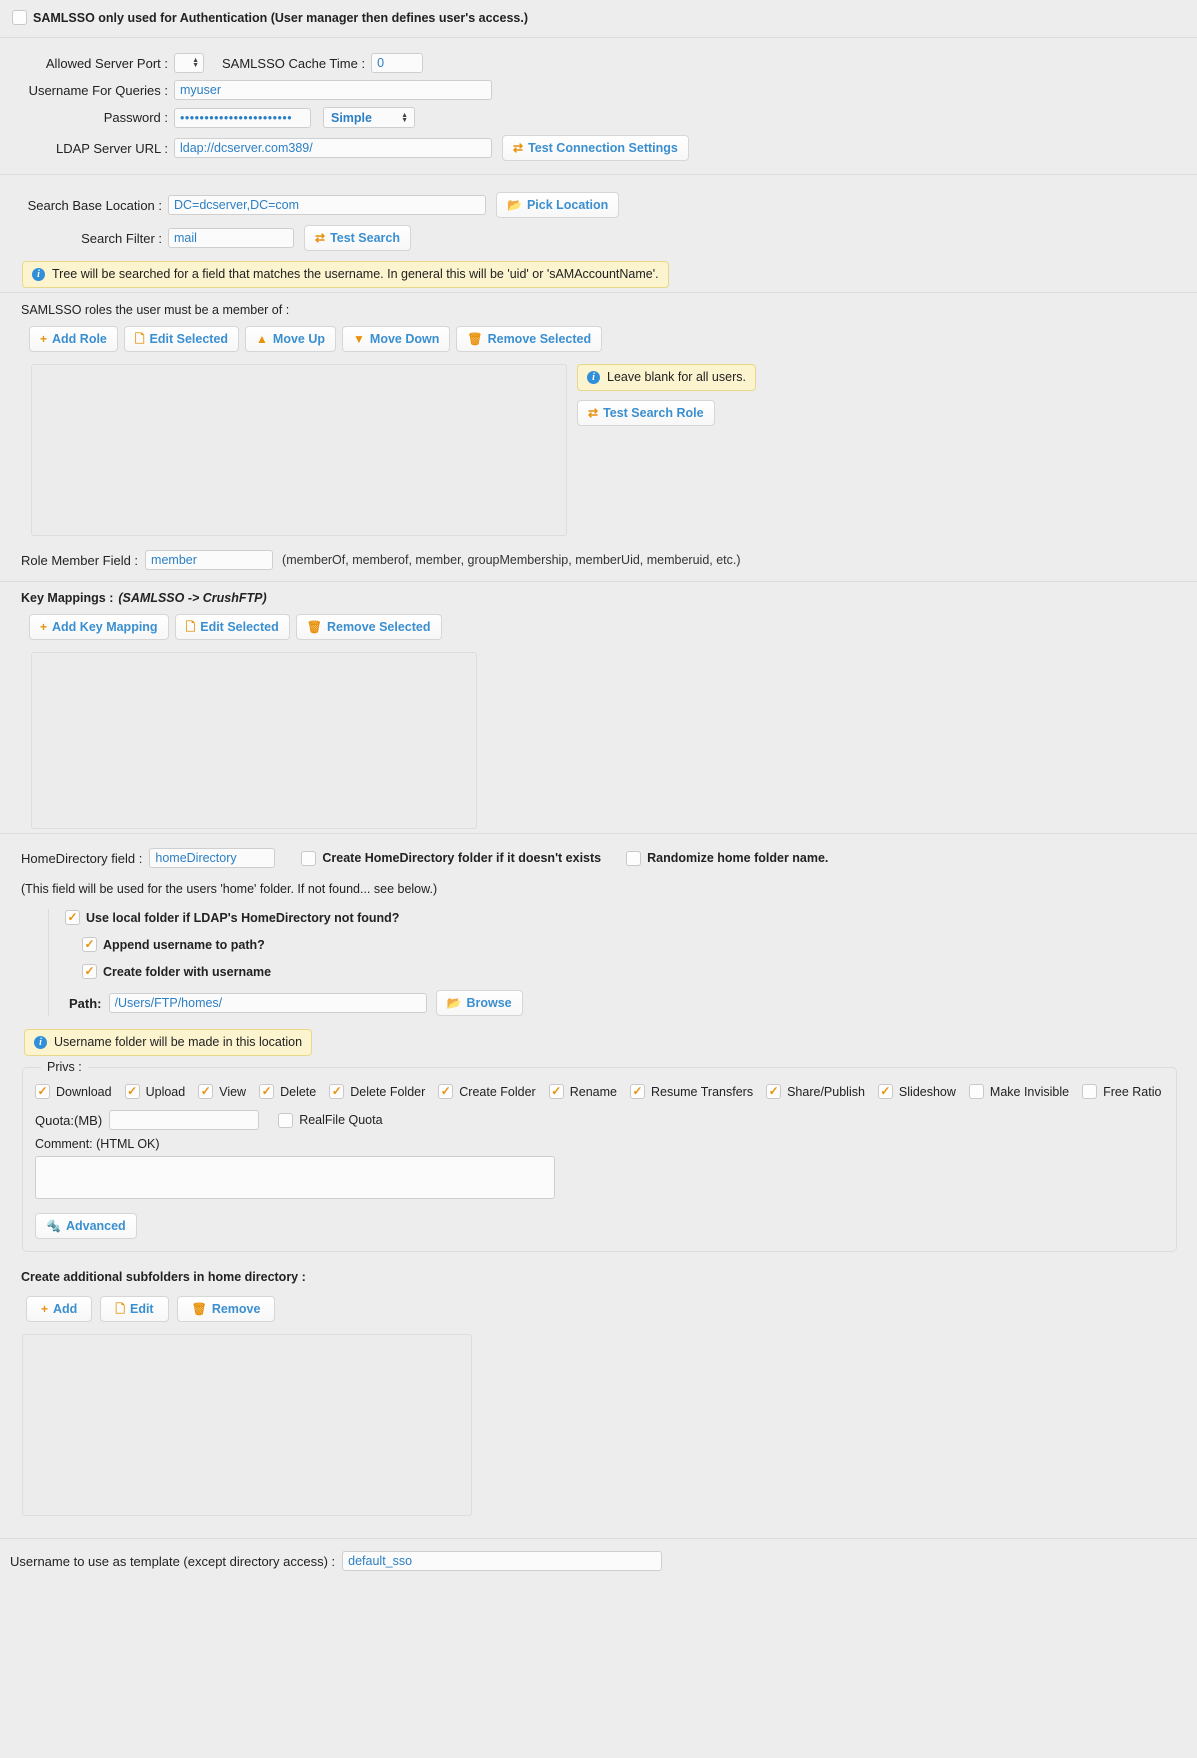  Describe the element at coordinates (529, 339) in the screenshot. I see `remove-selected-role-button: 🗑 Remove Selected` at that location.